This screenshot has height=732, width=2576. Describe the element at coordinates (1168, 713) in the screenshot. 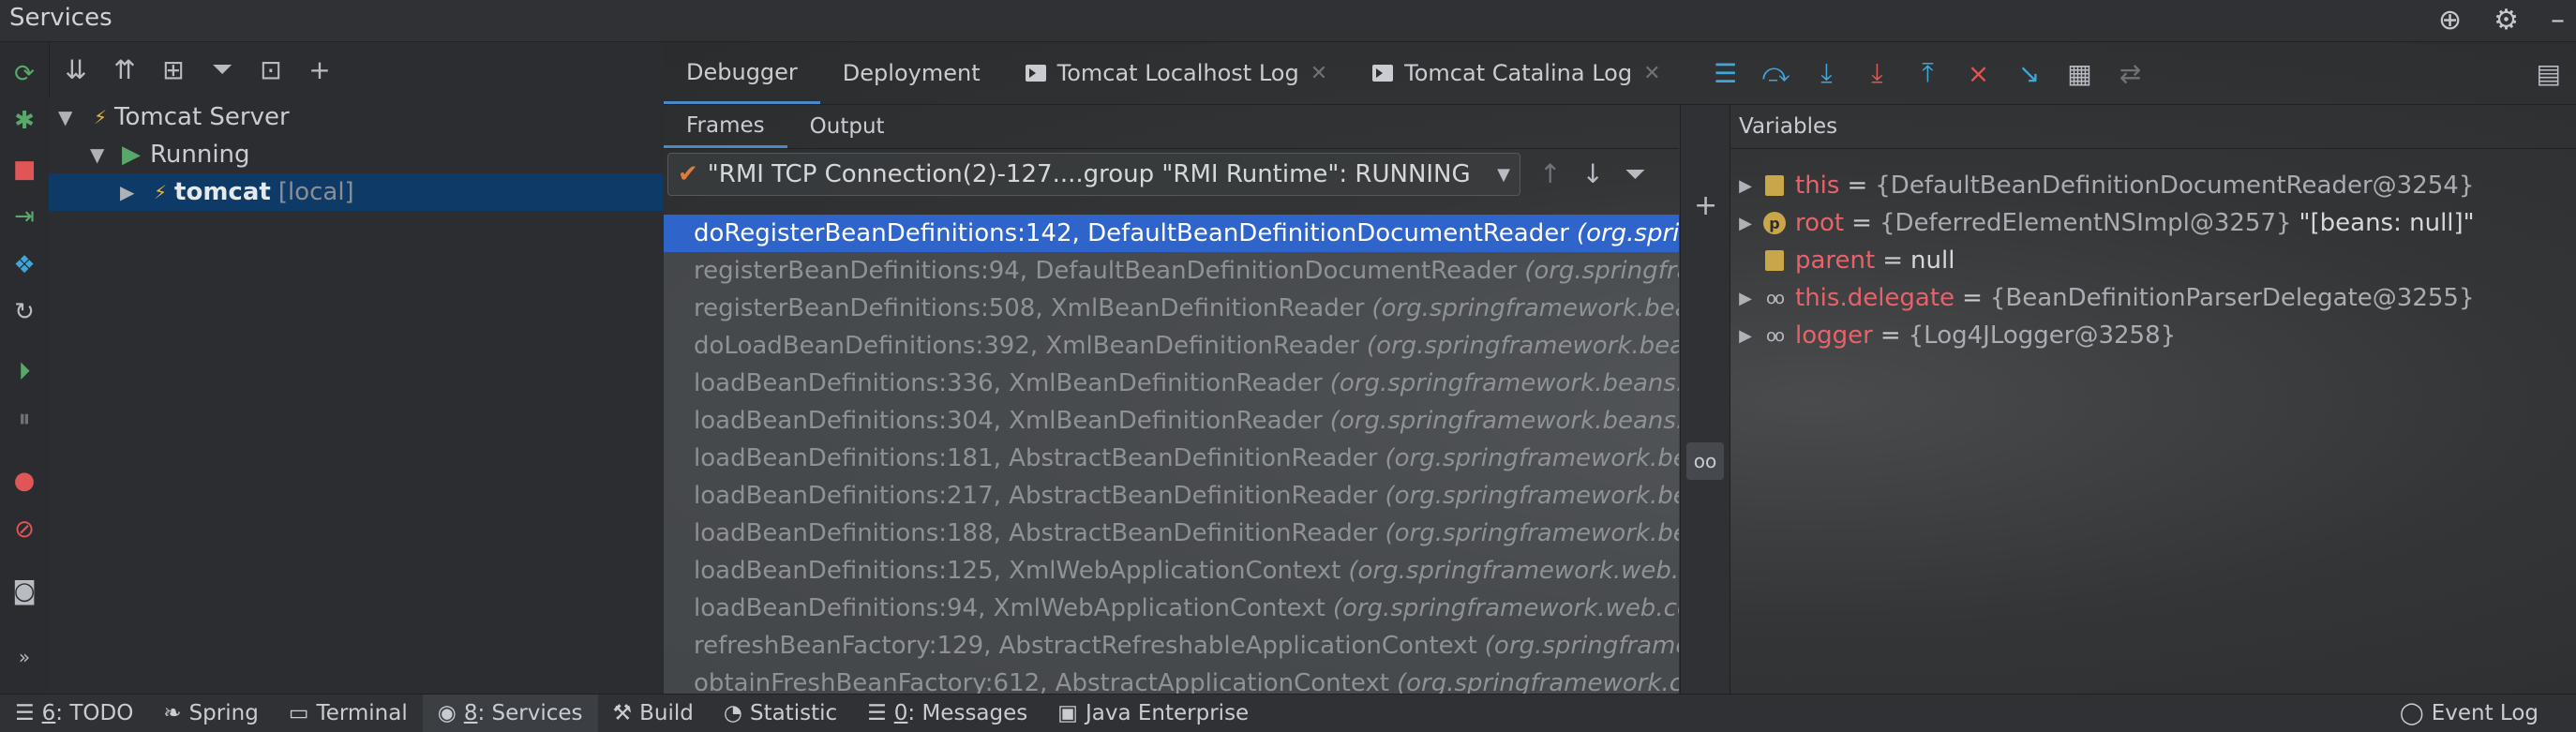

I see `tool-window-label: Java Enterprise` at that location.